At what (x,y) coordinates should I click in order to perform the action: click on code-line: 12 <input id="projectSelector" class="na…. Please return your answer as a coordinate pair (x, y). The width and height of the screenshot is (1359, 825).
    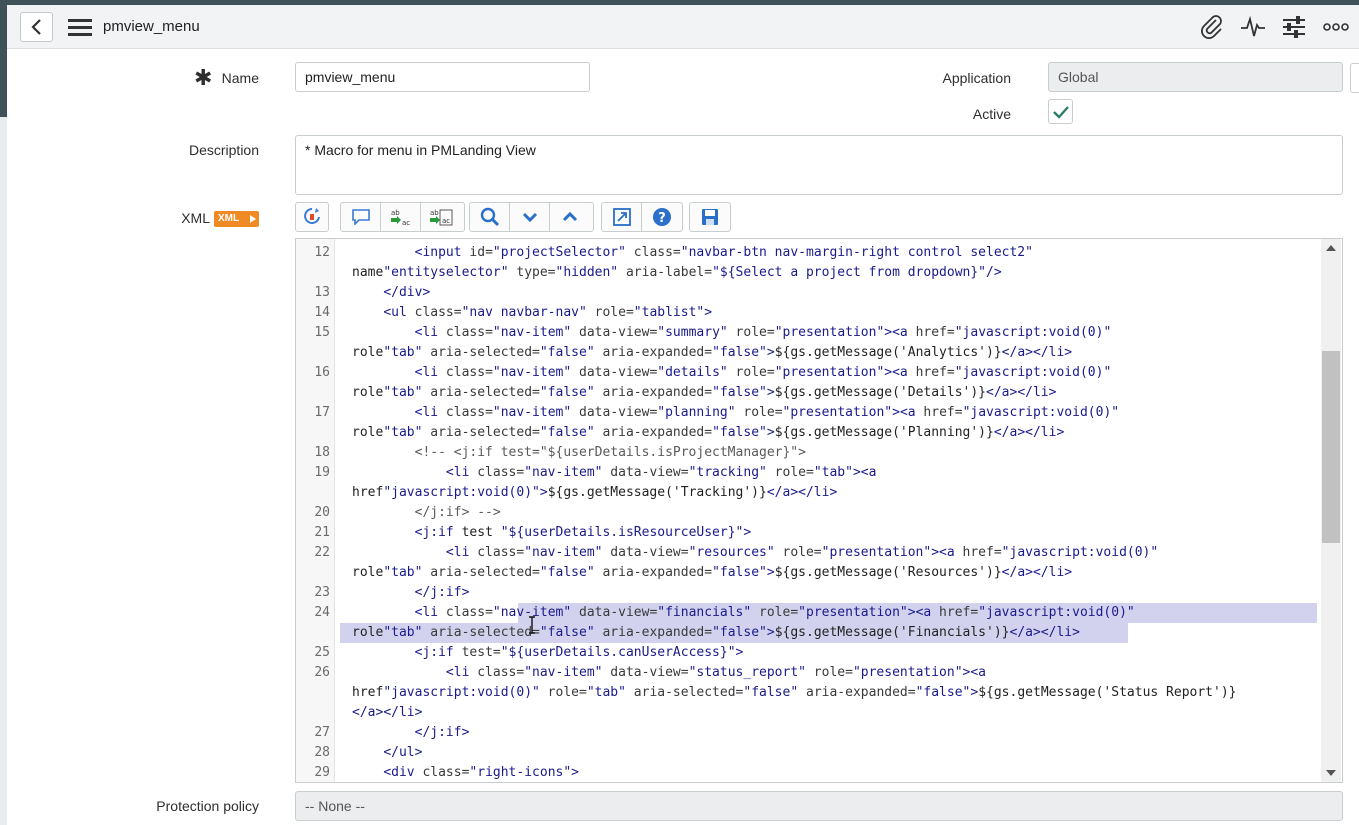
    Looking at the image, I should click on (811, 253).